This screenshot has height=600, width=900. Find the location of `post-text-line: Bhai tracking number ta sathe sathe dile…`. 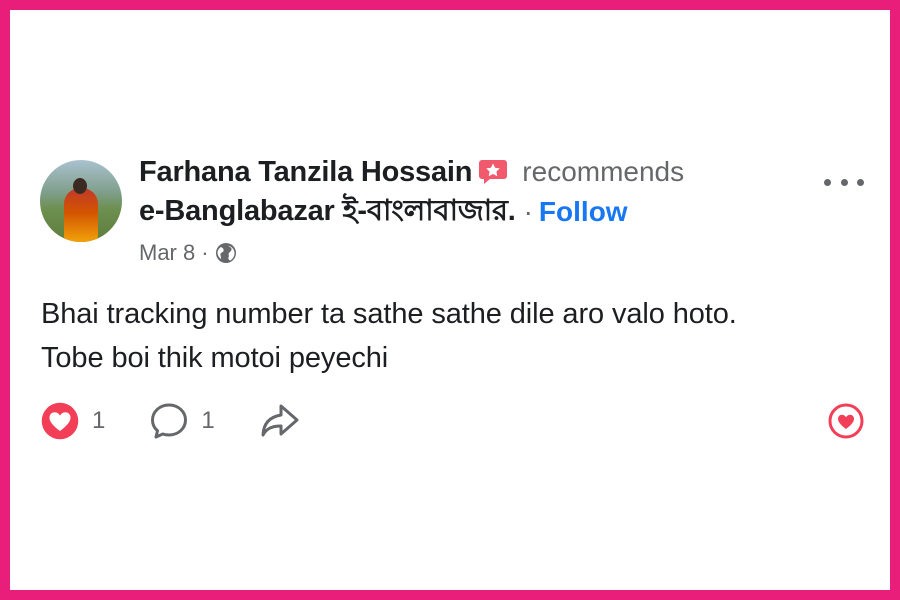

post-text-line: Bhai tracking number ta sathe sathe dile… is located at coordinates (389, 314).